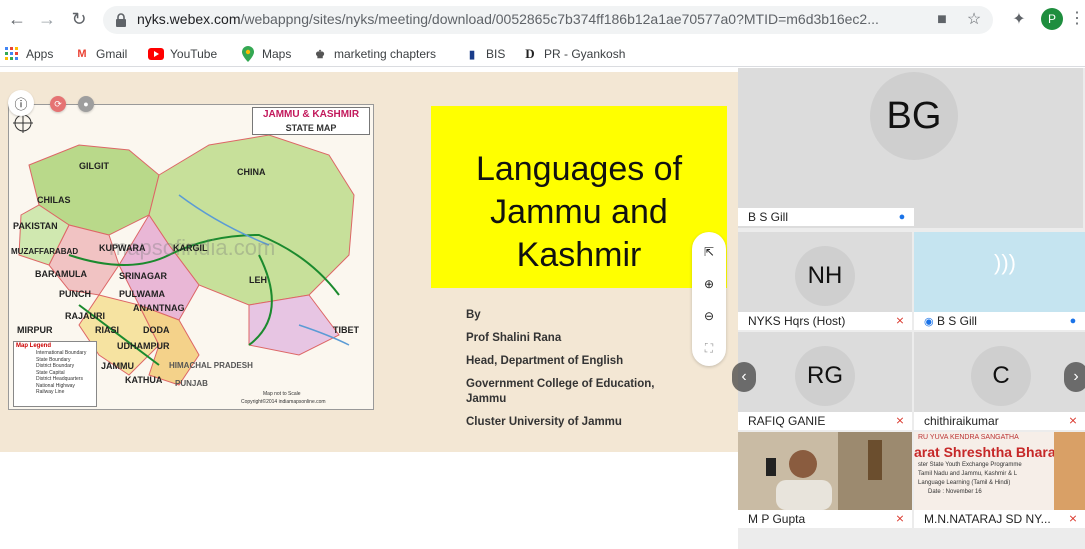 The width and height of the screenshot is (1085, 549). What do you see at coordinates (709, 316) in the screenshot?
I see `zoom-out-icon: ⊖` at bounding box center [709, 316].